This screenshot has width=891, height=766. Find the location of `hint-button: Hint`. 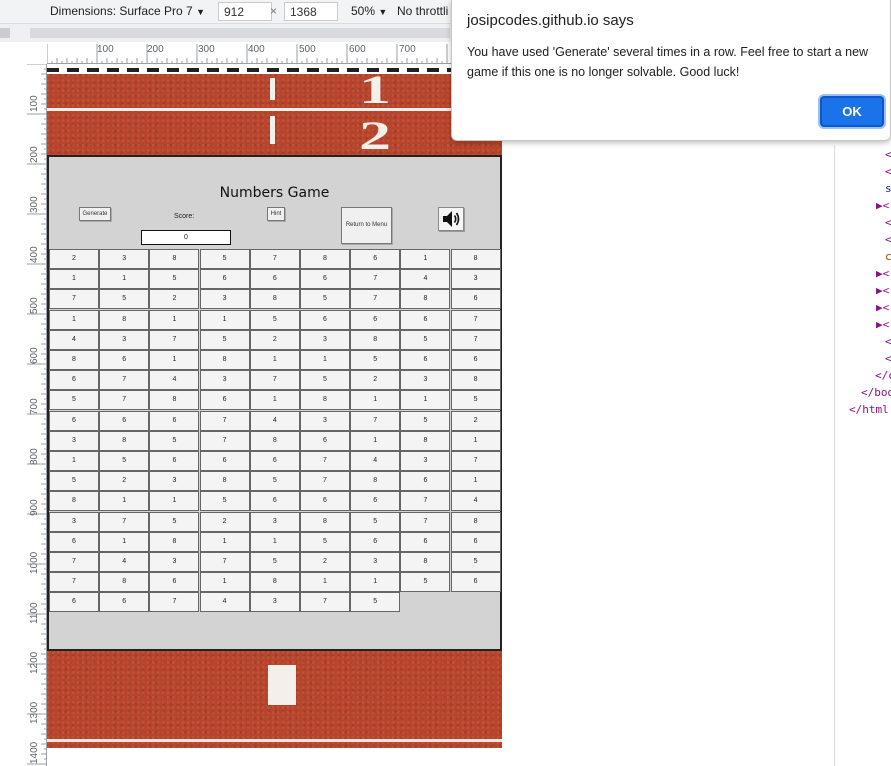

hint-button: Hint is located at coordinates (276, 214).